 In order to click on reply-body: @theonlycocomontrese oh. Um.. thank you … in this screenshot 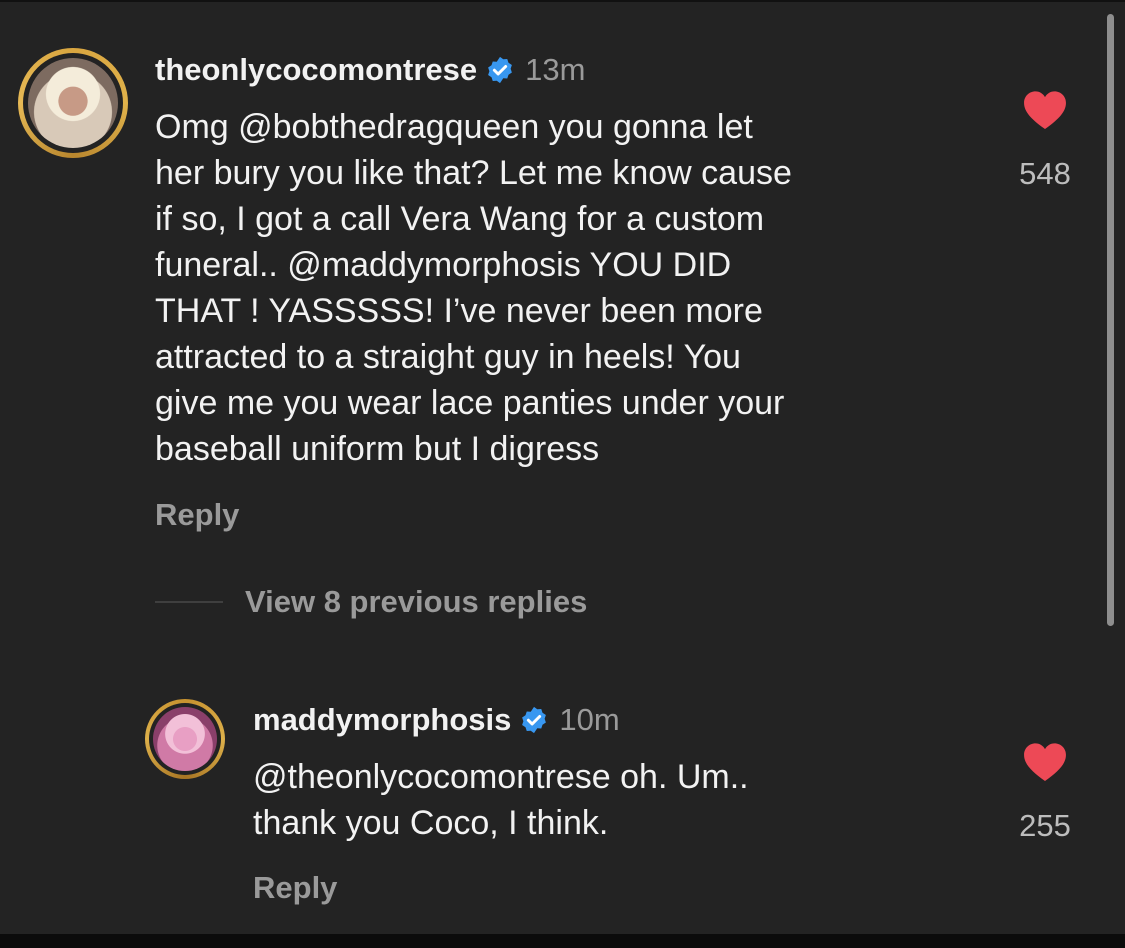, I will do `click(501, 800)`.